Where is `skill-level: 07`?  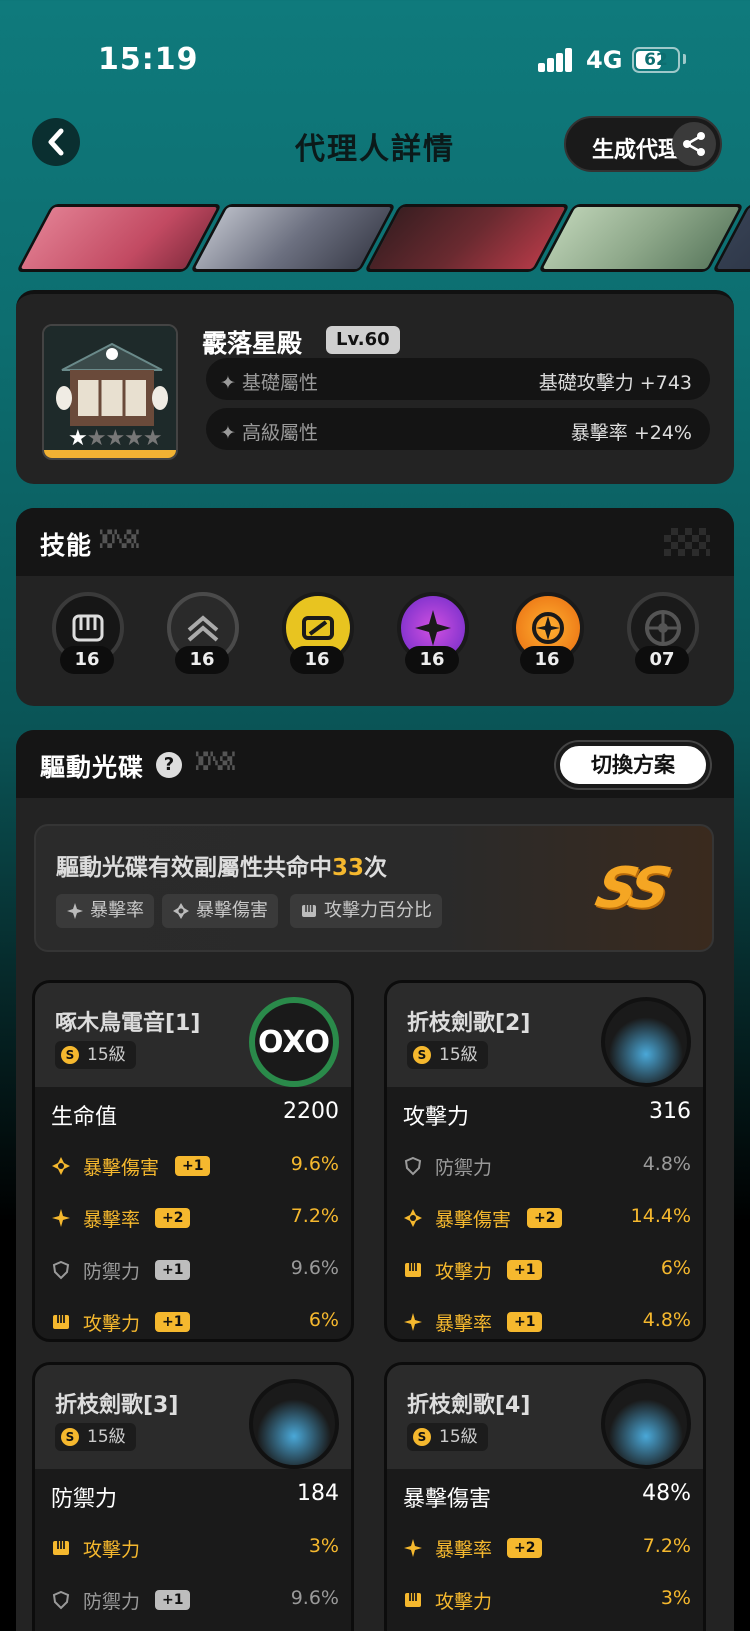
skill-level: 07 is located at coordinates (662, 660).